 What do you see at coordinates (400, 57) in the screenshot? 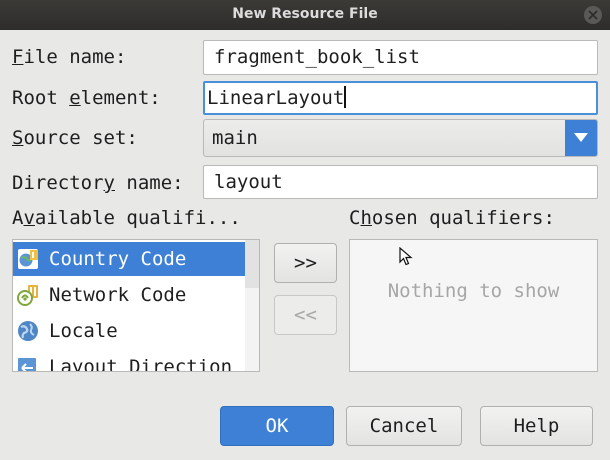
I see `file-name-field: fragment_book_list` at bounding box center [400, 57].